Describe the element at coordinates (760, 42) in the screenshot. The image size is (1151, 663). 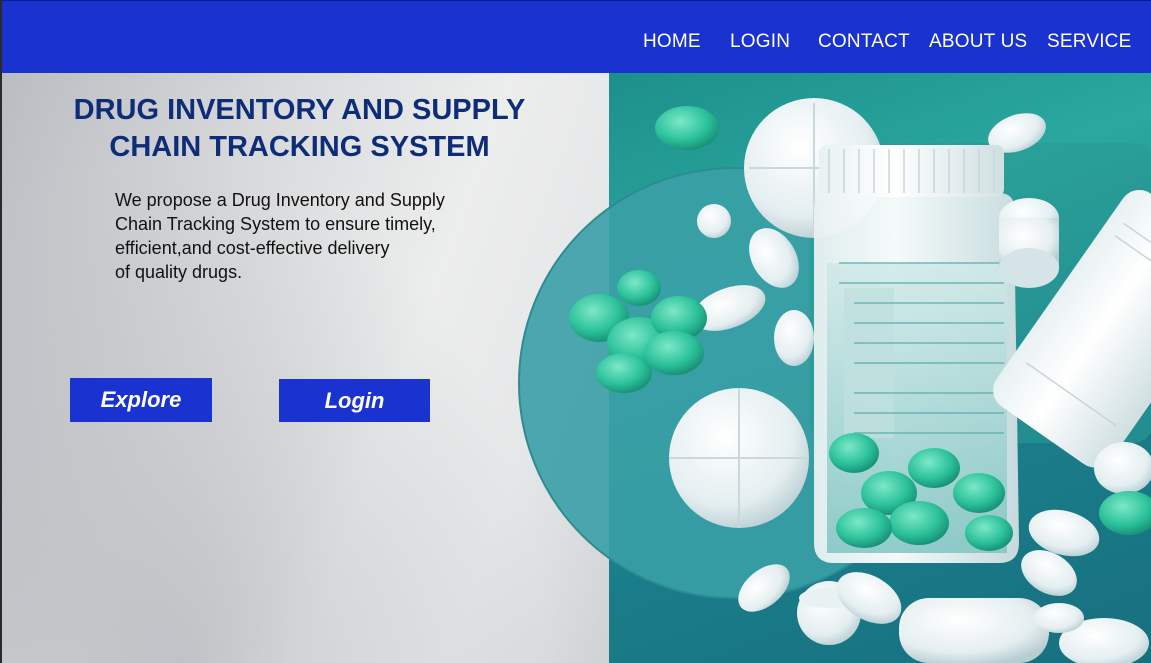
I see `nav-login-link: LOGIN` at that location.